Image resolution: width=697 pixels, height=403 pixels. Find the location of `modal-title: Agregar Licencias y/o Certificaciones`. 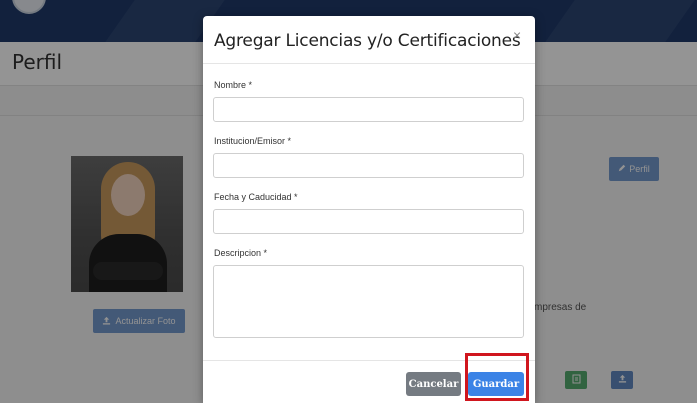

modal-title: Agregar Licencias y/o Certificaciones is located at coordinates (367, 41).